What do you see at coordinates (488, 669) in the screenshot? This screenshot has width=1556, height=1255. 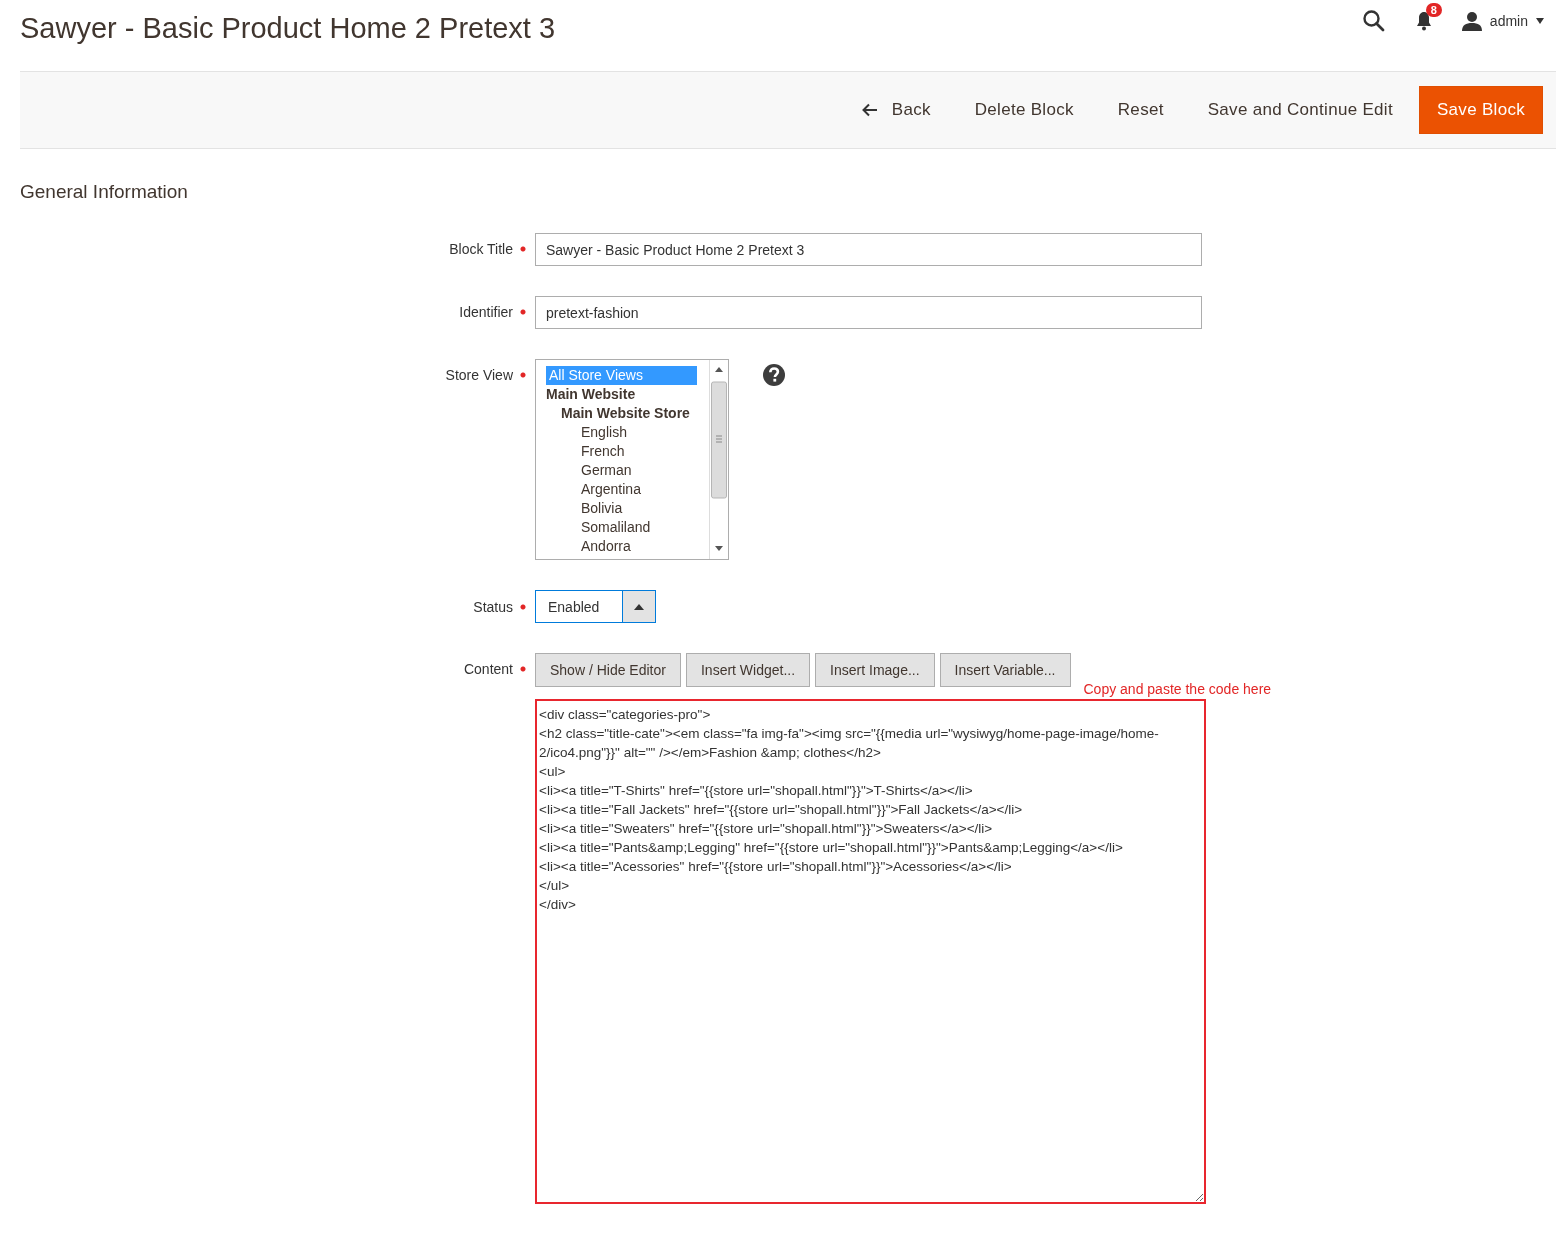 I see `field-label: Content` at bounding box center [488, 669].